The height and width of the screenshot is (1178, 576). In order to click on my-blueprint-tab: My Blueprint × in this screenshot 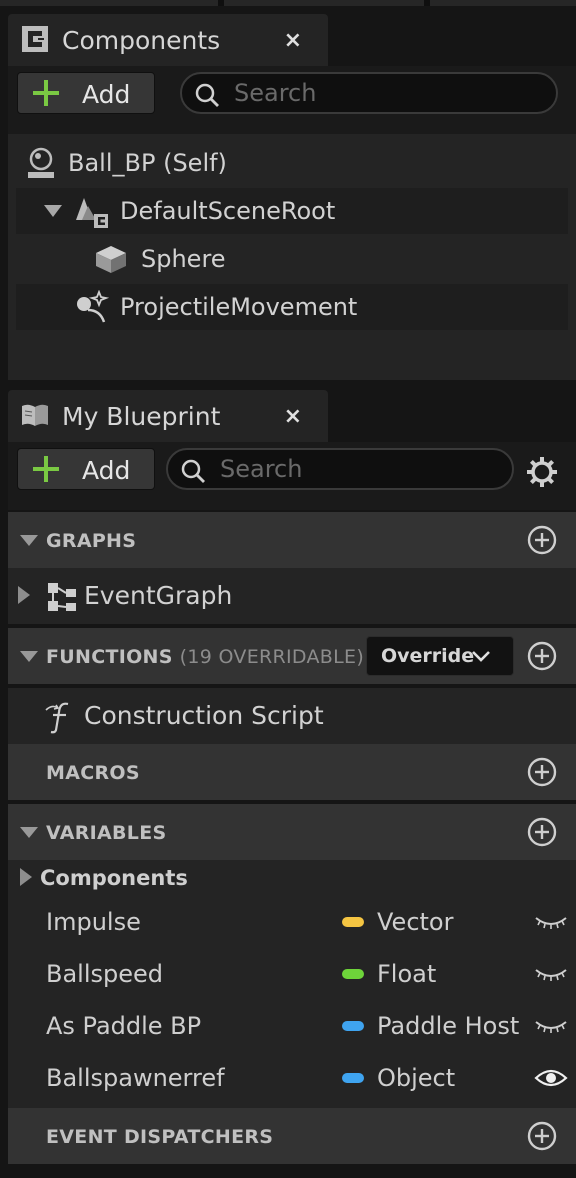, I will do `click(168, 416)`.